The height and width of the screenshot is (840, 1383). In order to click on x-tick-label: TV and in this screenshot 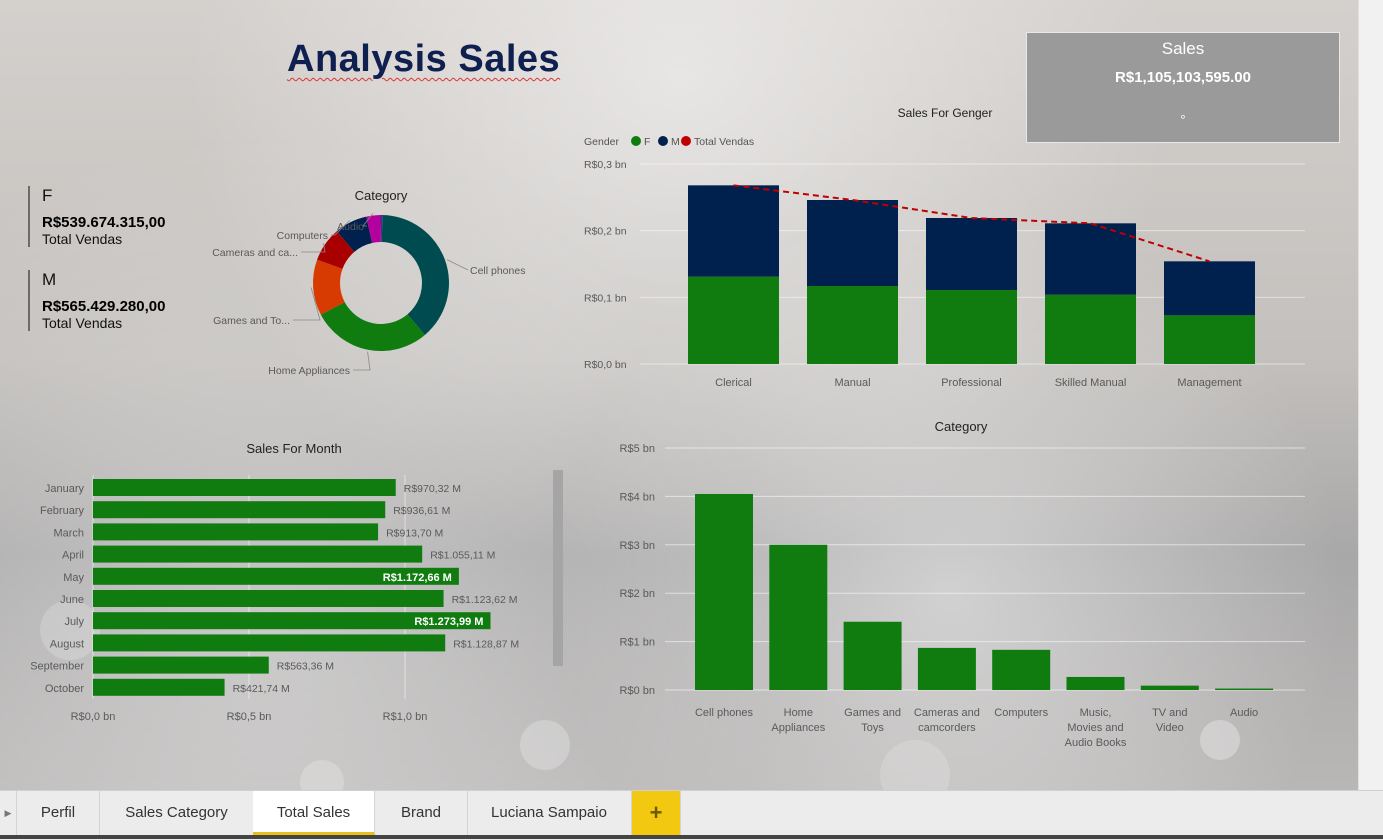, I will do `click(1169, 713)`.